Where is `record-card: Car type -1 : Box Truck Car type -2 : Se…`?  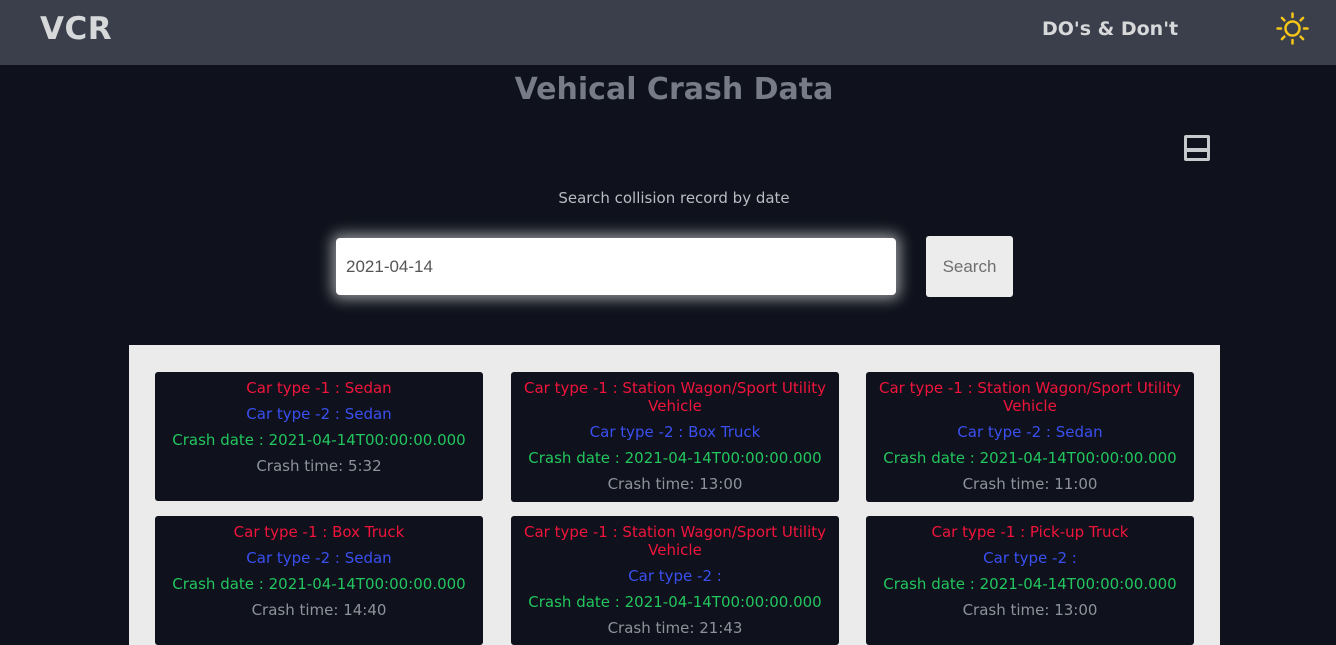 record-card: Car type -1 : Box Truck Car type -2 : Se… is located at coordinates (319, 580).